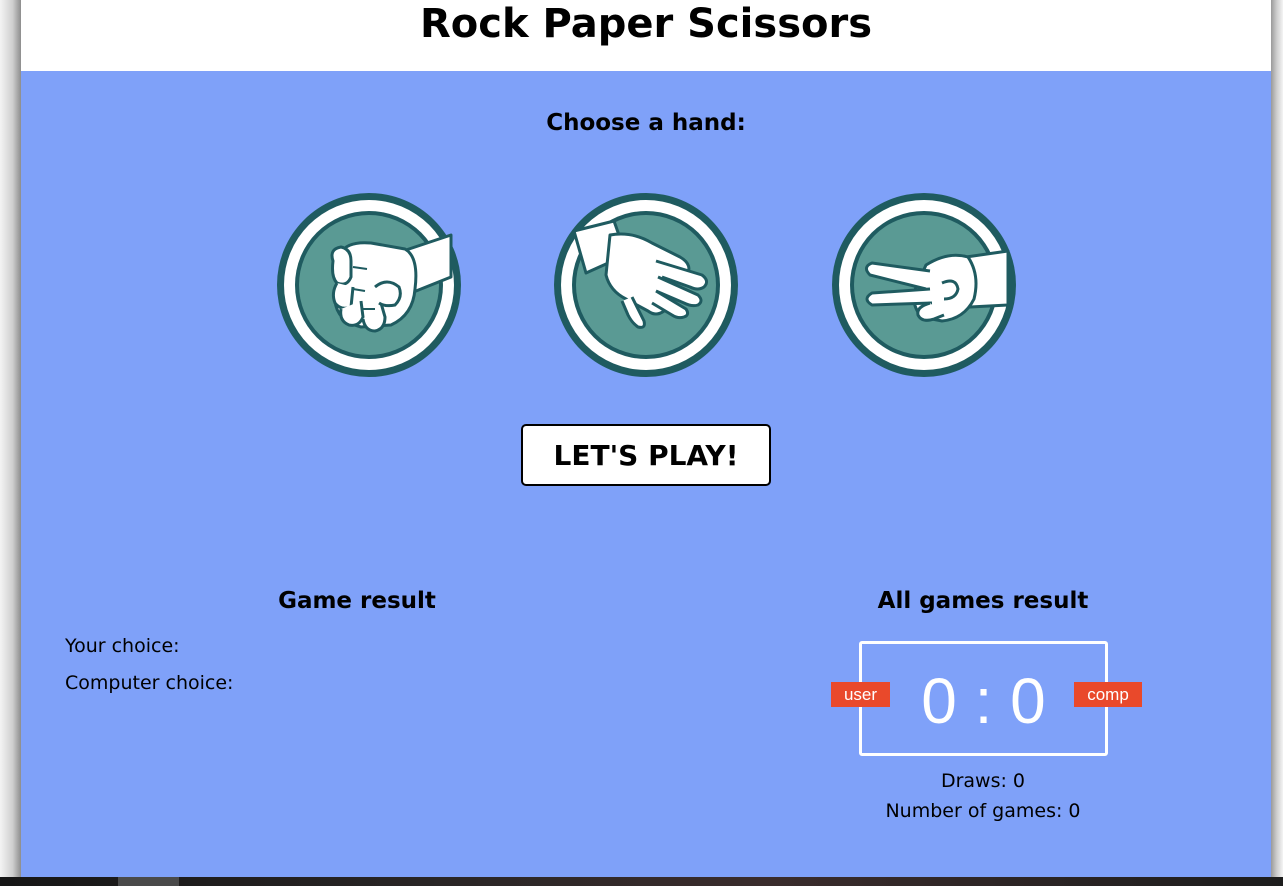 The height and width of the screenshot is (886, 1283). Describe the element at coordinates (983, 601) in the screenshot. I see `all-games-result-title: All games result` at that location.